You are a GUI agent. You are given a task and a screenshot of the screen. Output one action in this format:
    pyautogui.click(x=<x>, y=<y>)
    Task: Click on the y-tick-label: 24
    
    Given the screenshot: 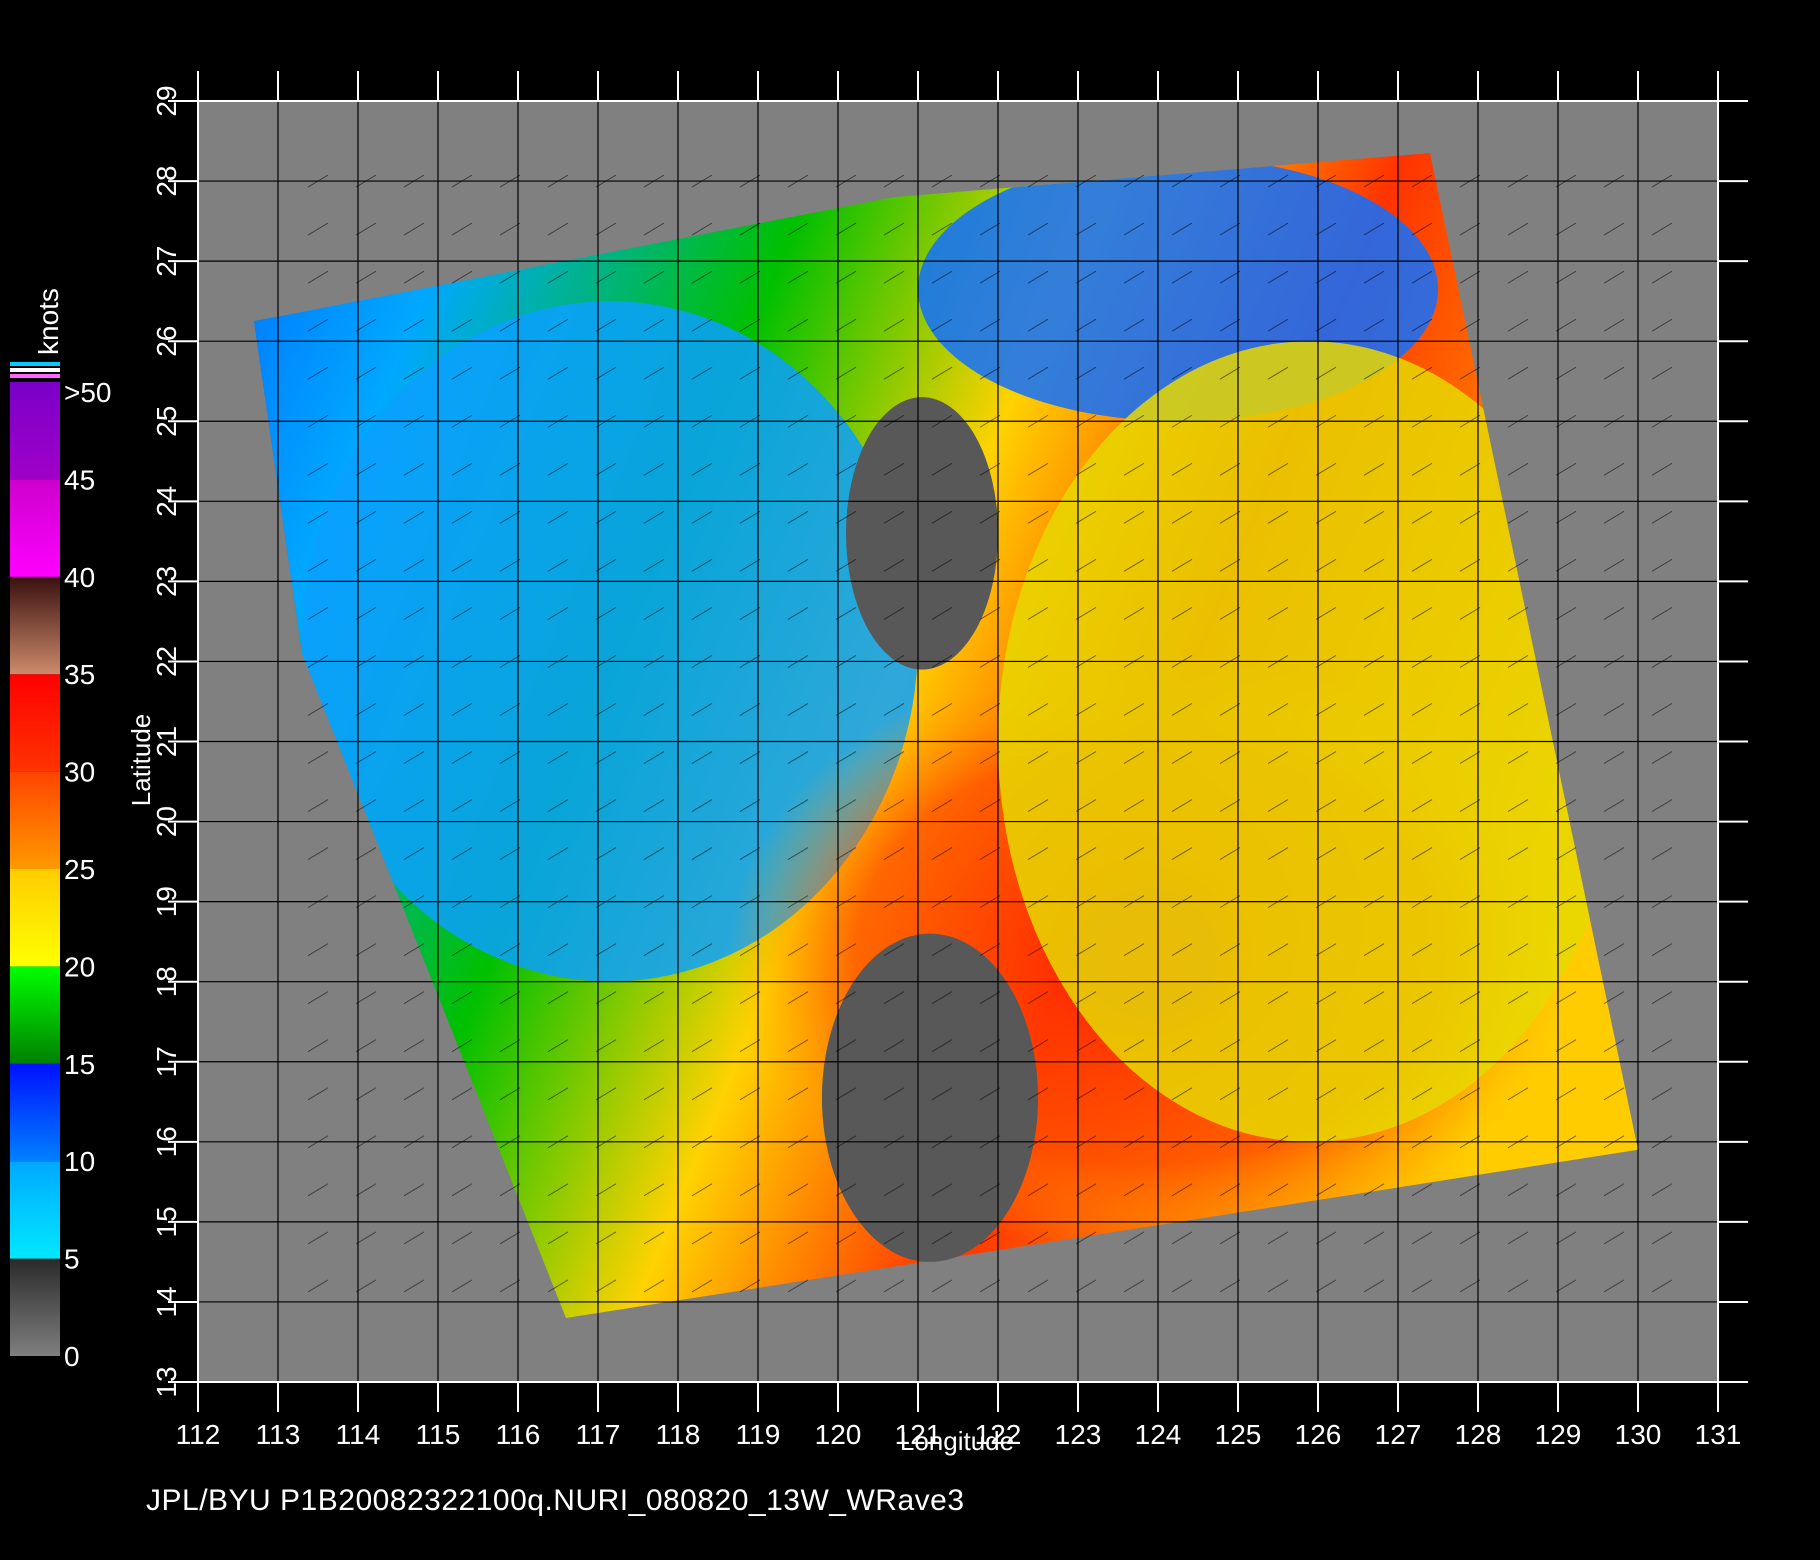 What is the action you would take?
    pyautogui.click(x=166, y=501)
    